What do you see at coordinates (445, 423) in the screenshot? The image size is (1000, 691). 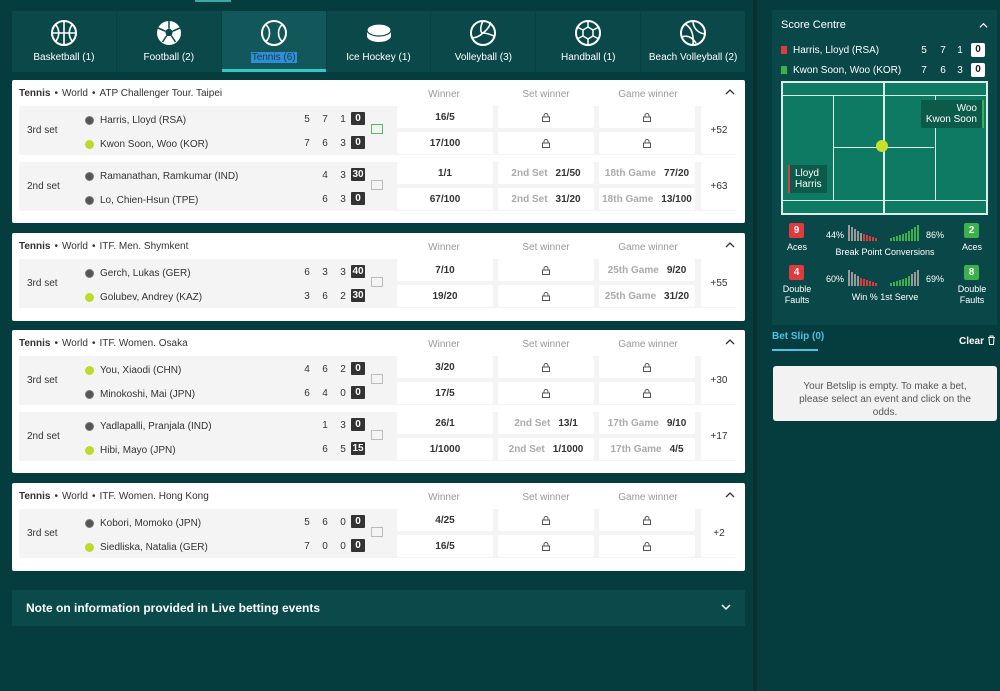 I see `odds-button: 26/1` at bounding box center [445, 423].